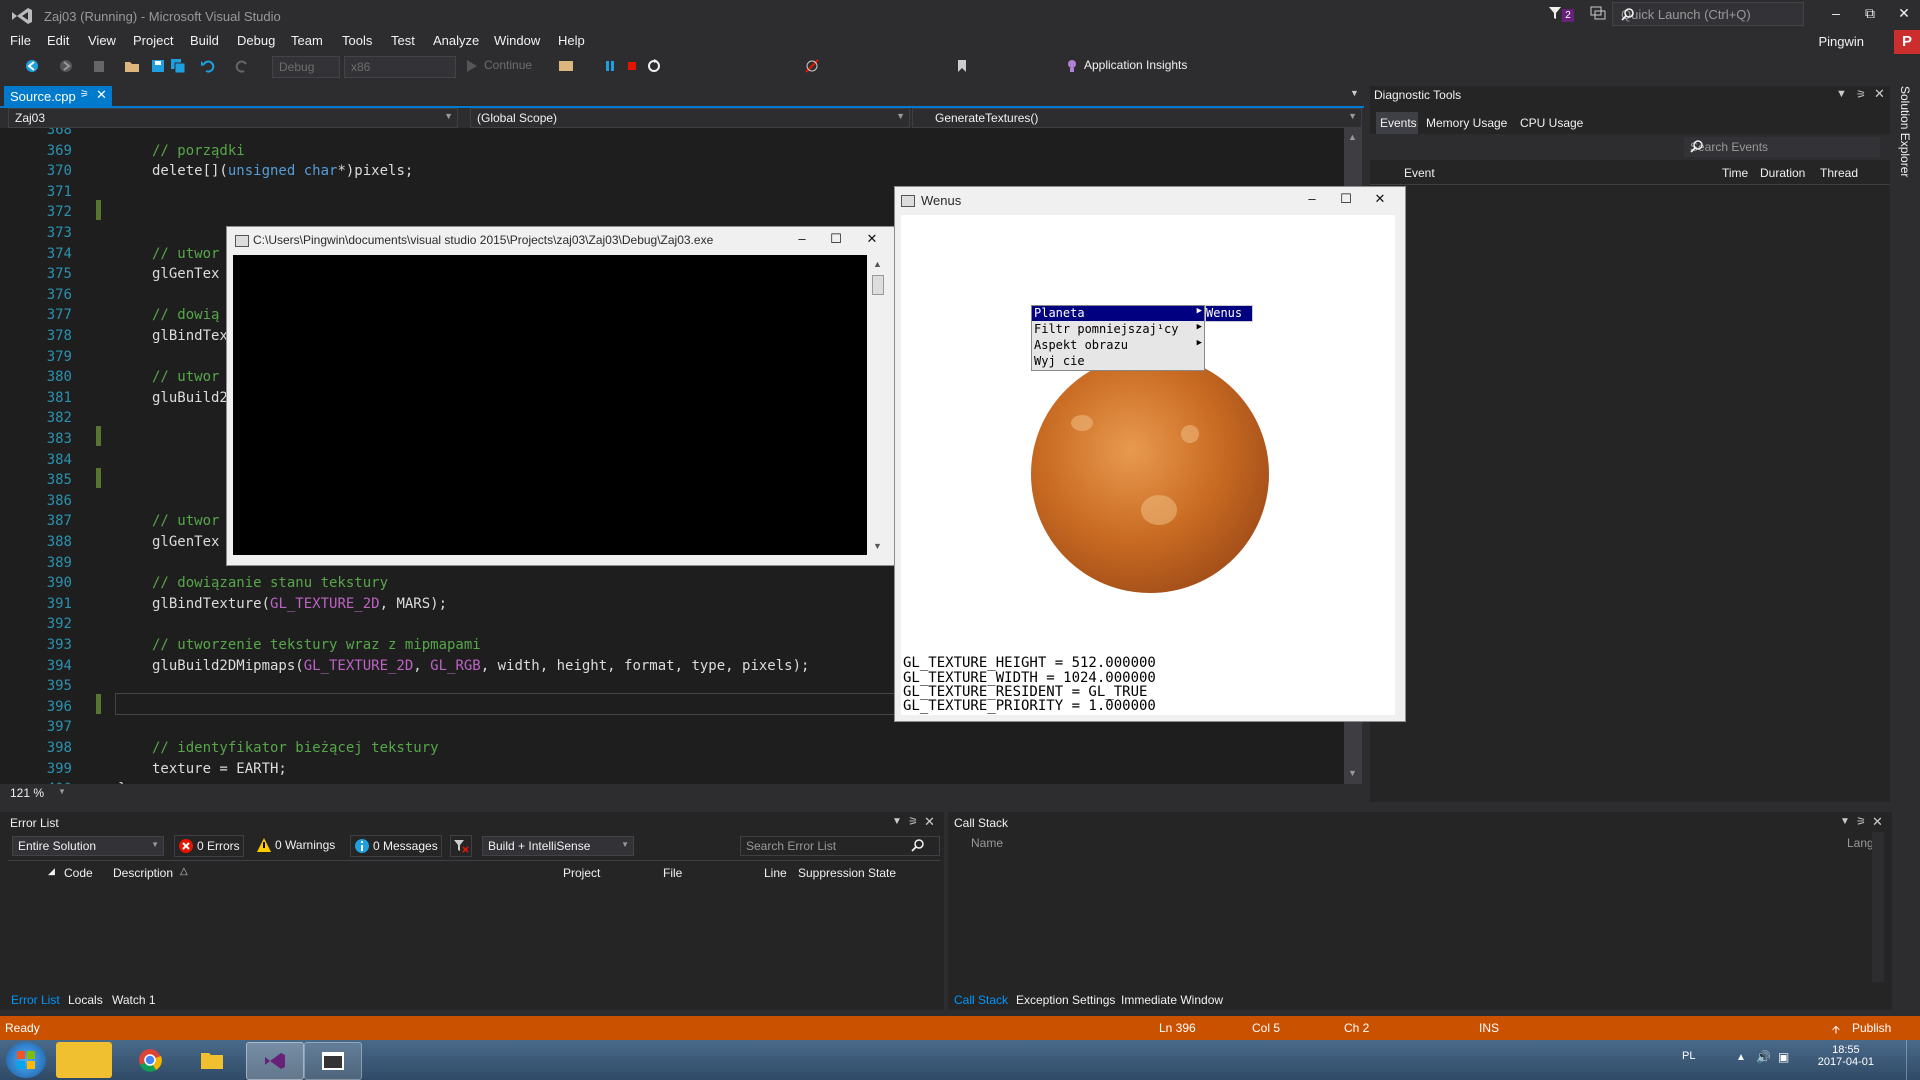 Image resolution: width=1920 pixels, height=1080 pixels. What do you see at coordinates (400, 67) in the screenshot?
I see `solution-platform-select: x86` at bounding box center [400, 67].